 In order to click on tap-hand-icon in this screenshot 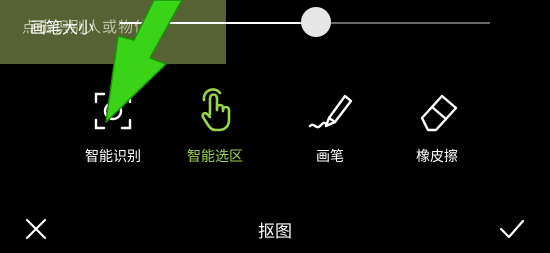, I will do `click(216, 110)`.